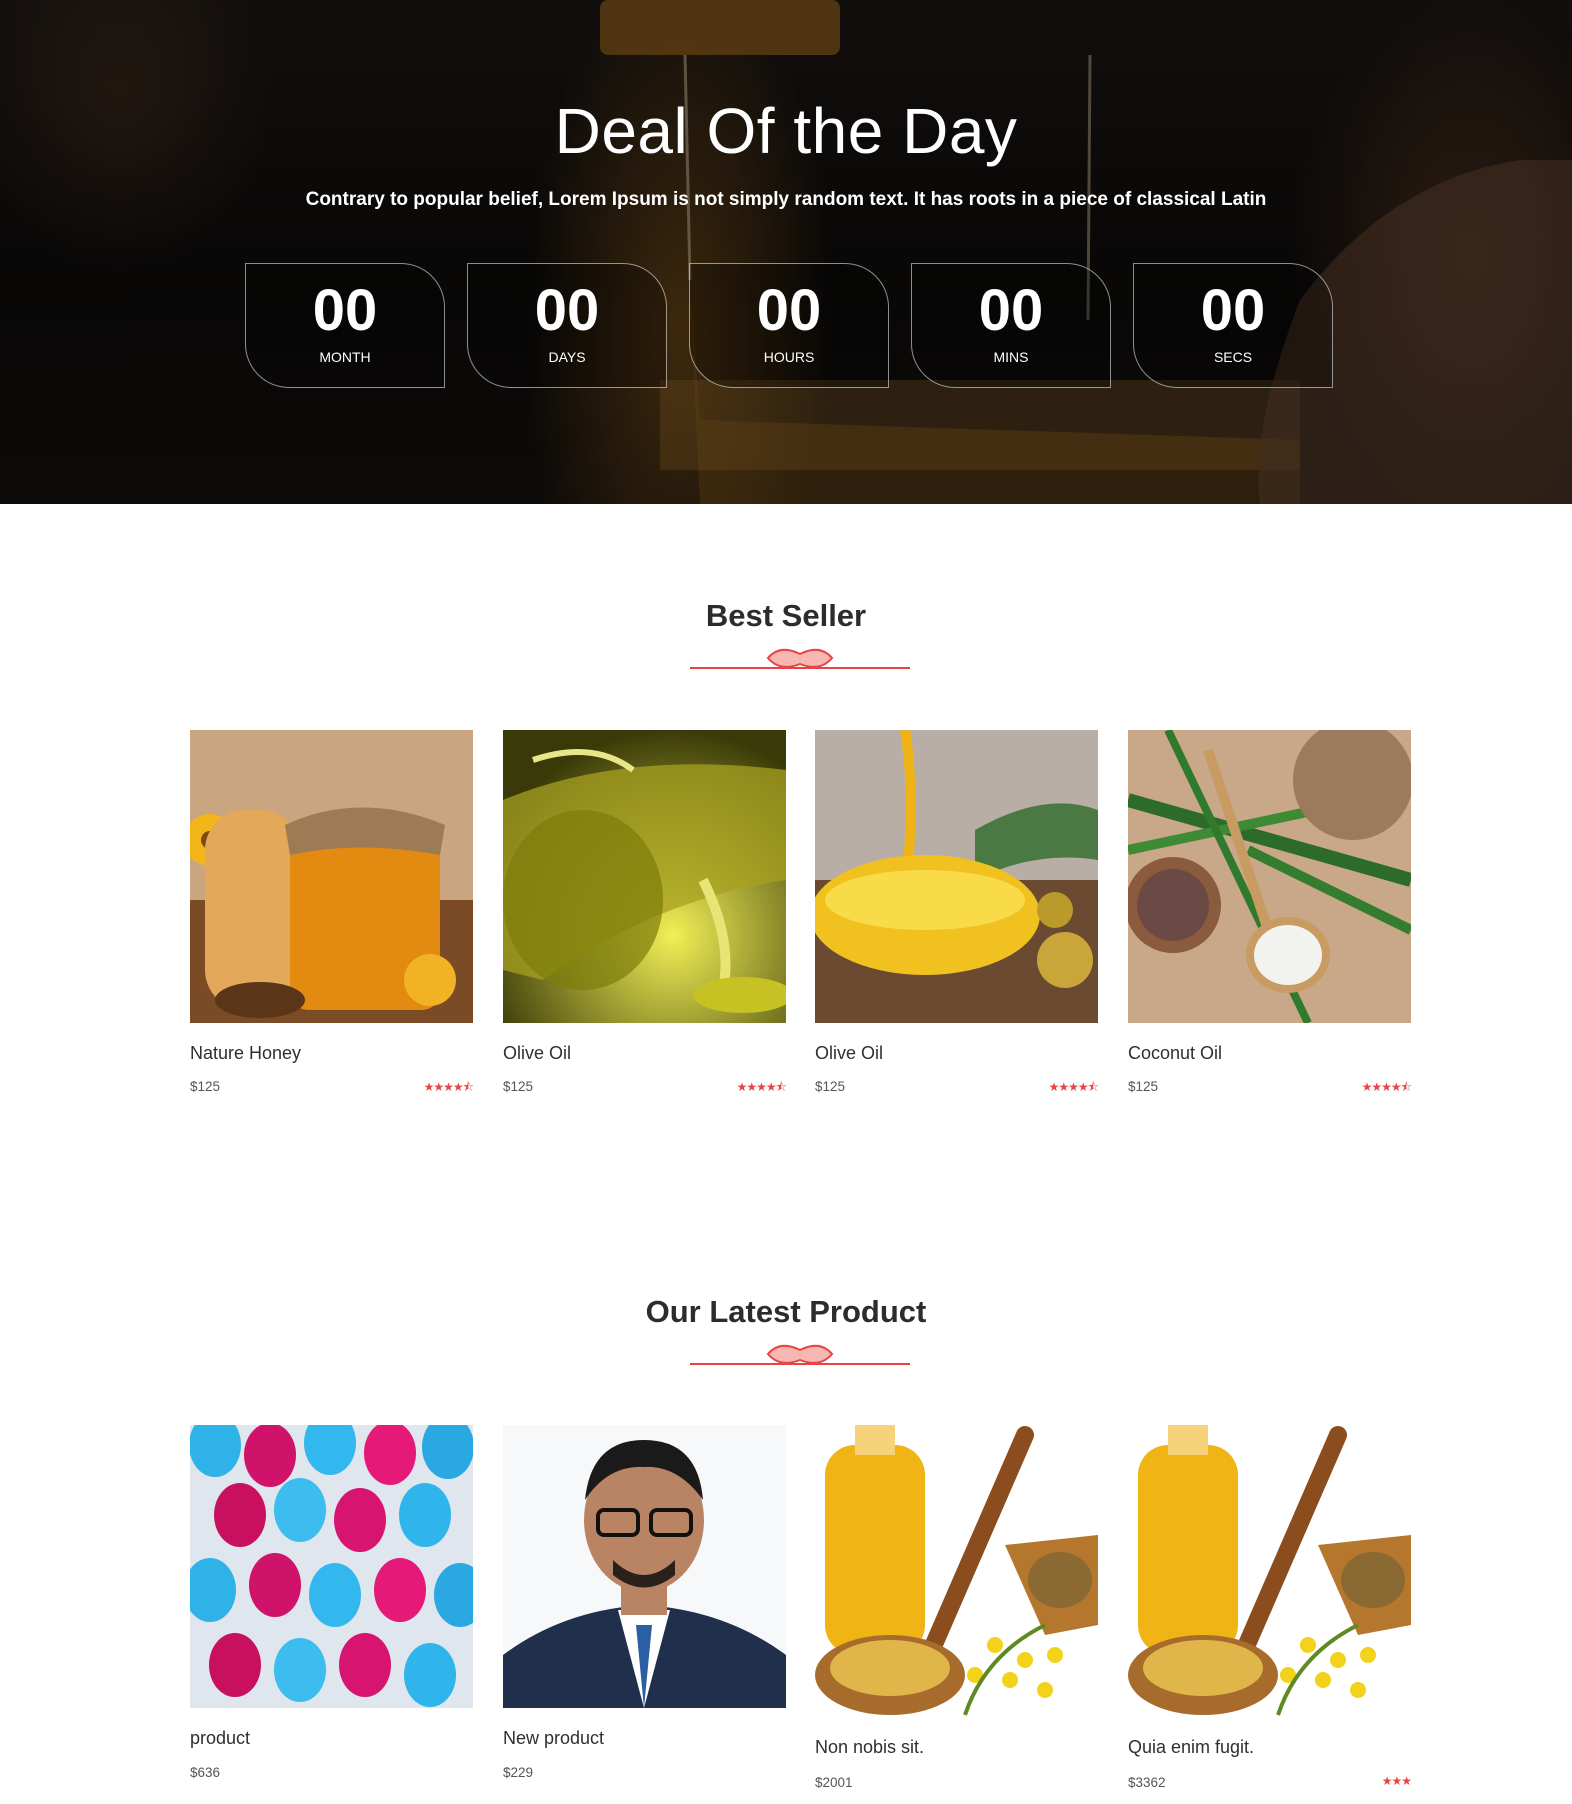  What do you see at coordinates (220, 1738) in the screenshot?
I see `product-name: product` at bounding box center [220, 1738].